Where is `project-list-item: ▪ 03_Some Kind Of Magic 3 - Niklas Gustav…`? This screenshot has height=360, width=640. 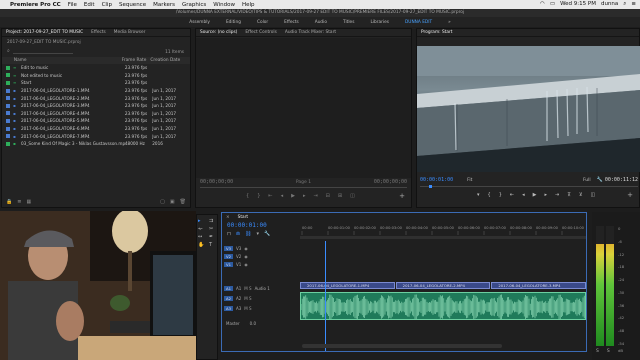
project-list-item: ▪ 03_Some Kind Of Magic 3 - Niklas Gustav… is located at coordinates (96, 144).